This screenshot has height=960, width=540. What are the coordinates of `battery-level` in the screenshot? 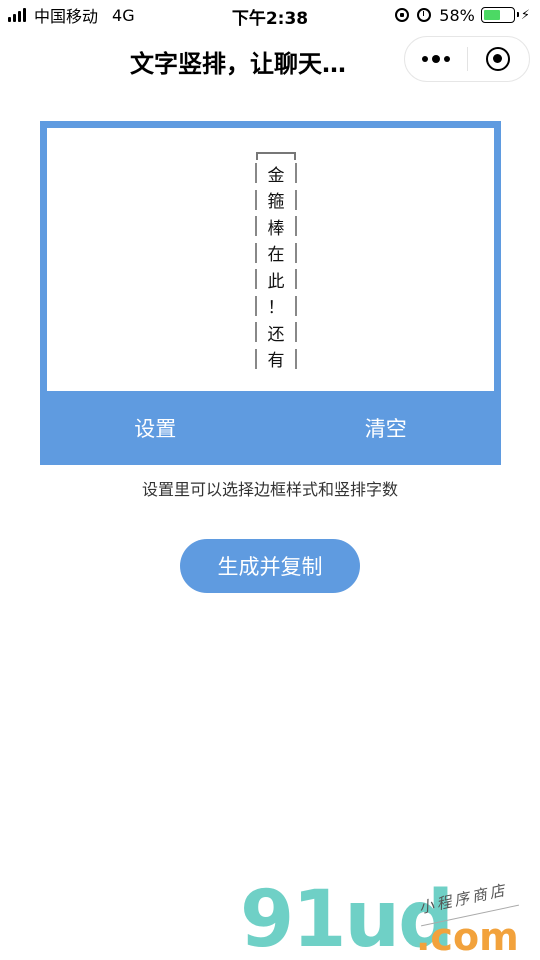 It's located at (492, 15).